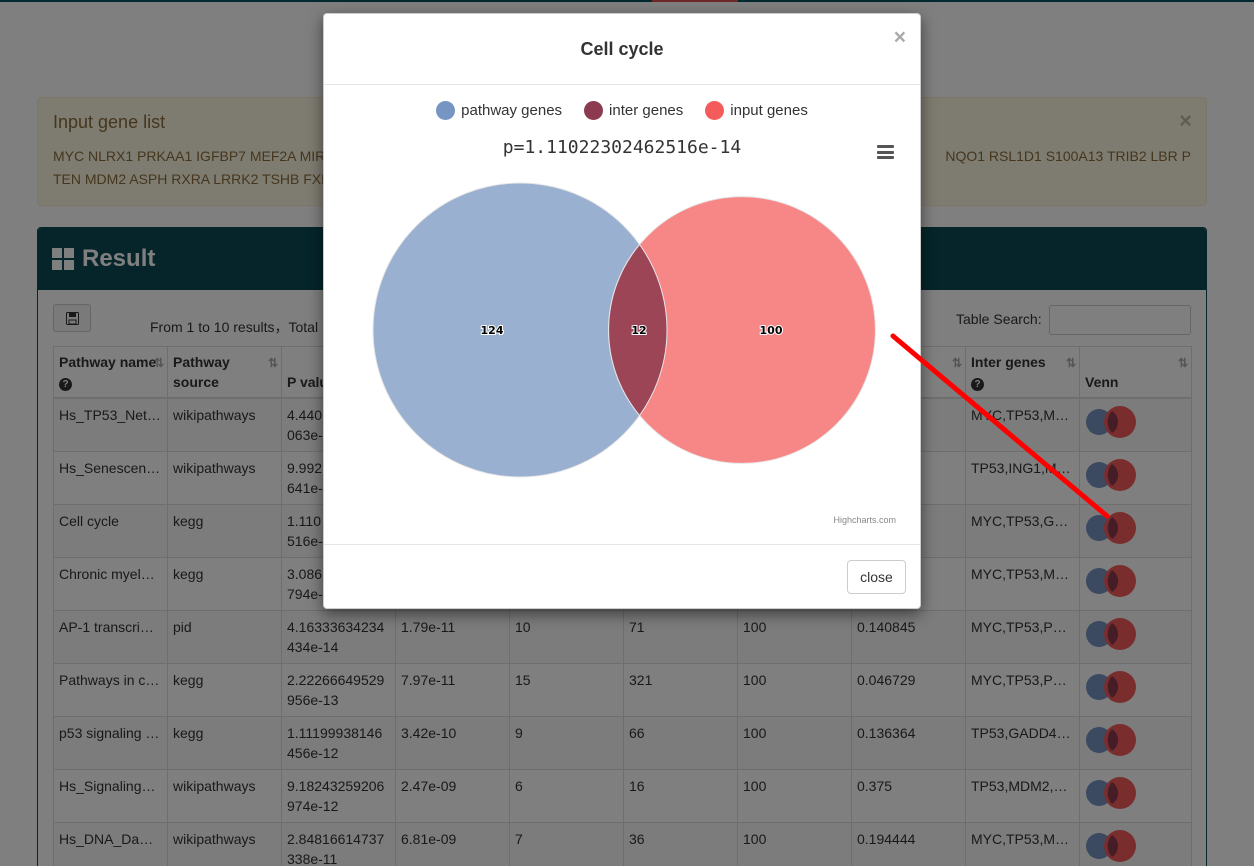  I want to click on modal-title: Cell cycle, so click(622, 49).